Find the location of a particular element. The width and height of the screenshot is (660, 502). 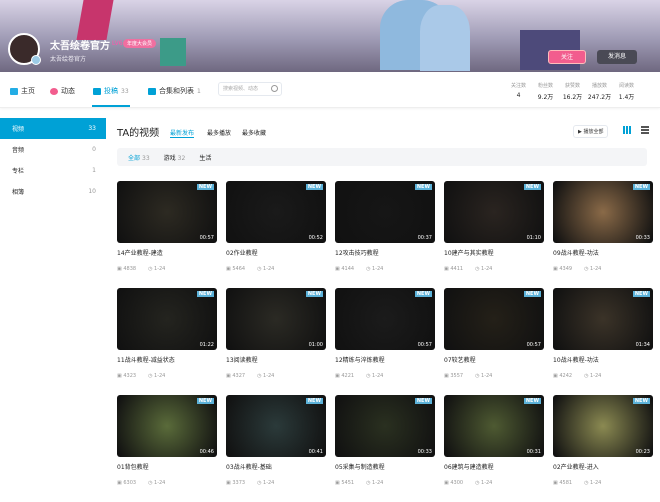

tab-label: 主页 is located at coordinates (28, 91).